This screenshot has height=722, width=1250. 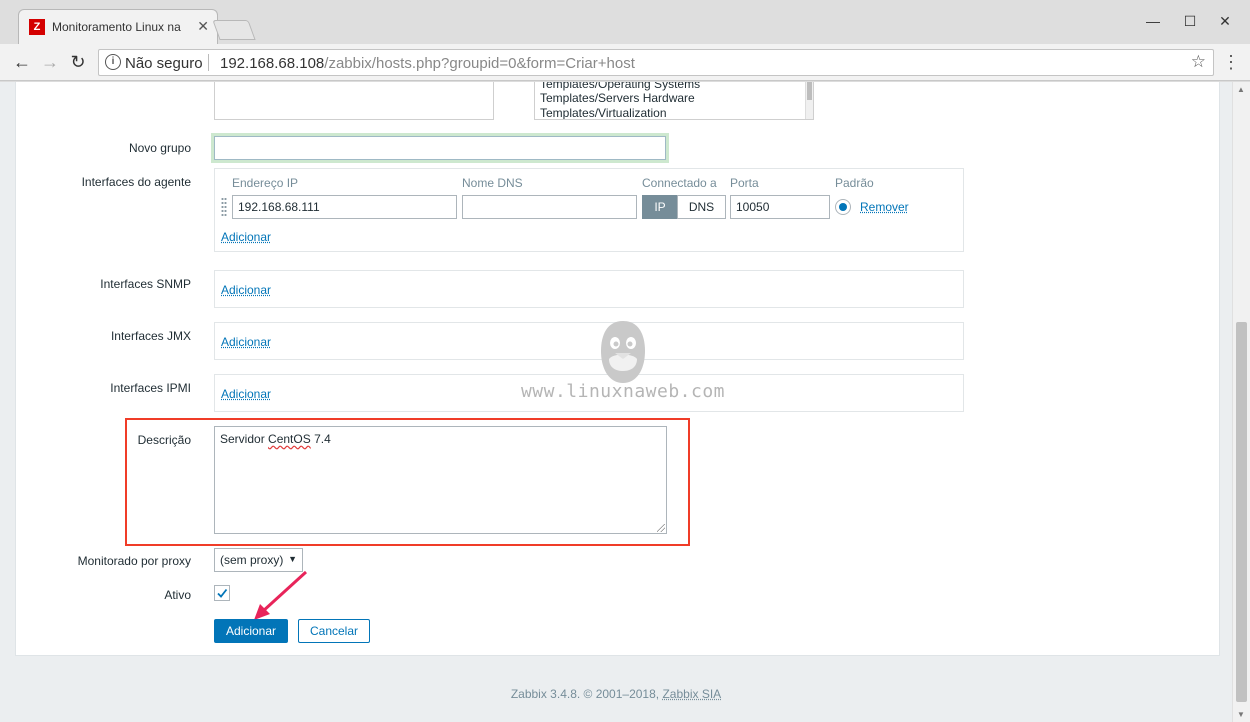 What do you see at coordinates (589, 289) in the screenshot?
I see `snmp-interfaces-panel: Adicionar` at bounding box center [589, 289].